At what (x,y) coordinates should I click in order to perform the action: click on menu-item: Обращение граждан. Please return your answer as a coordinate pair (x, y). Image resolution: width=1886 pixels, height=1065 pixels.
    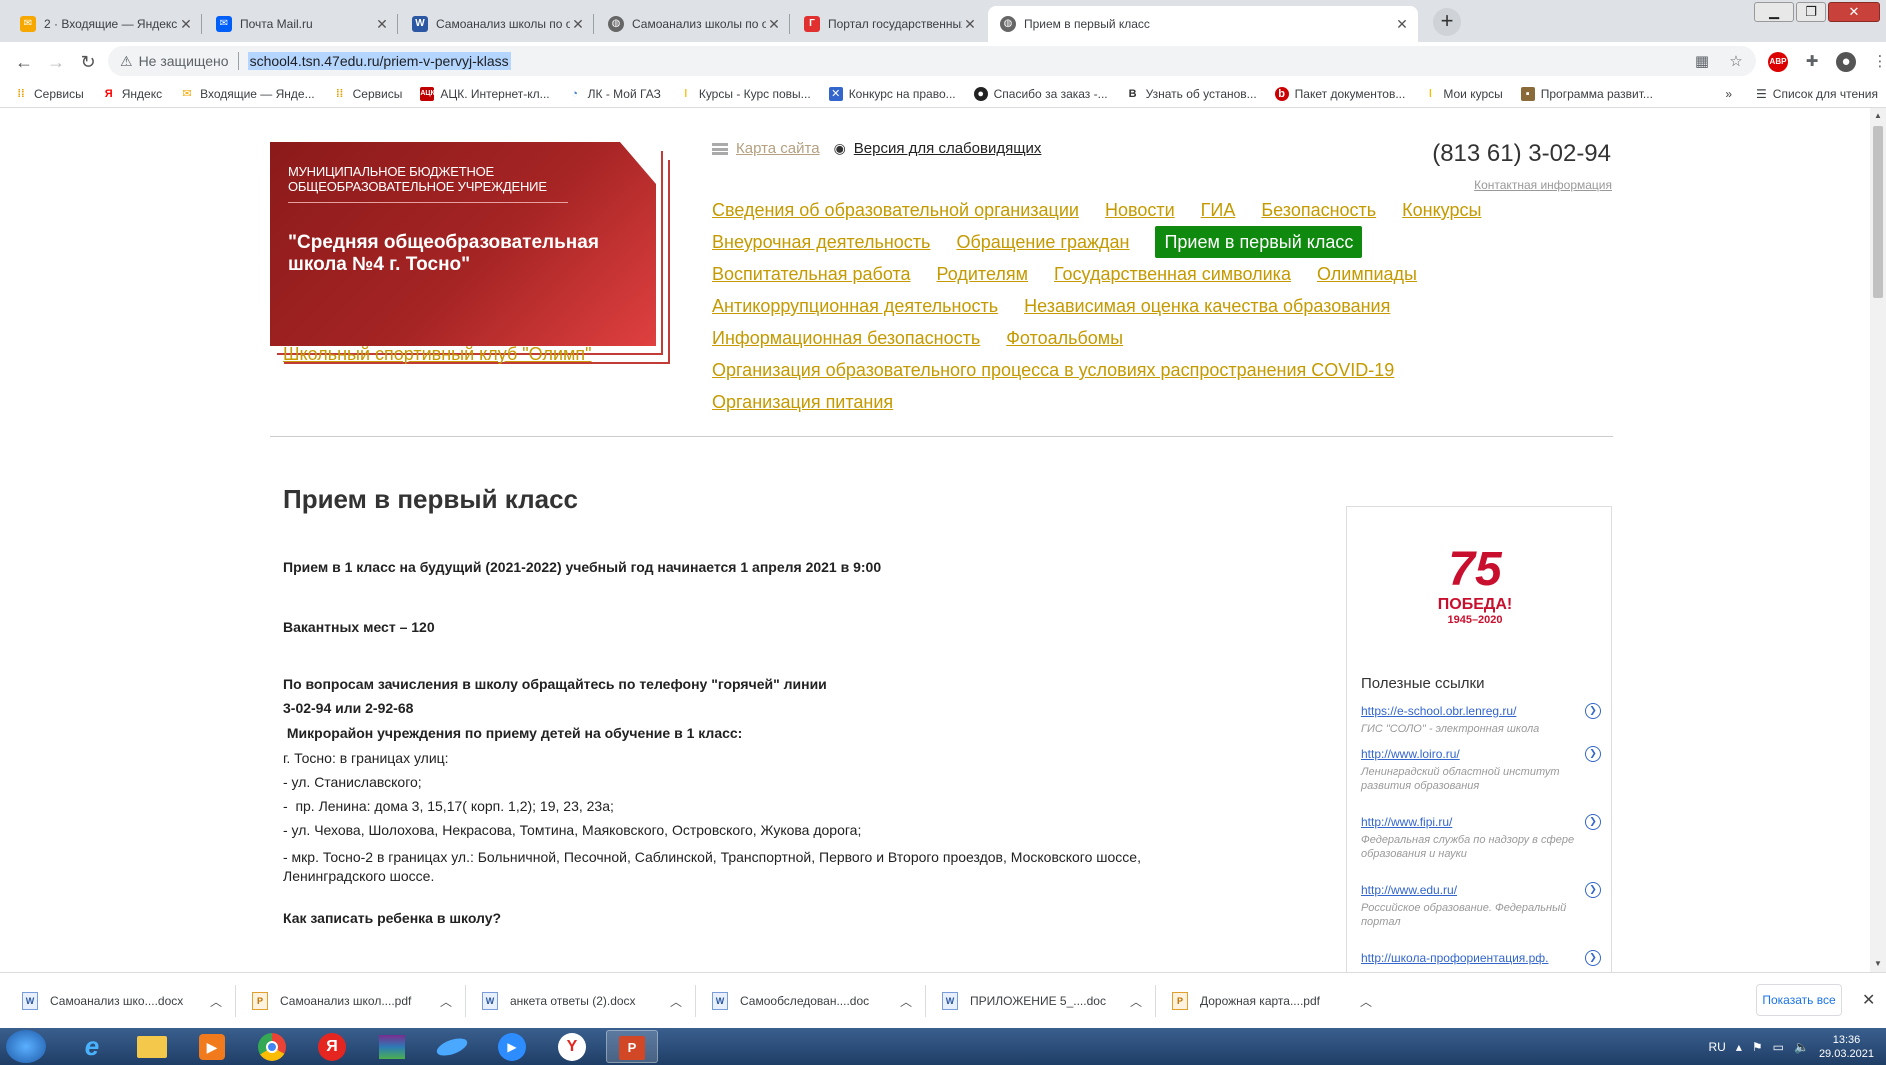
    Looking at the image, I should click on (1042, 242).